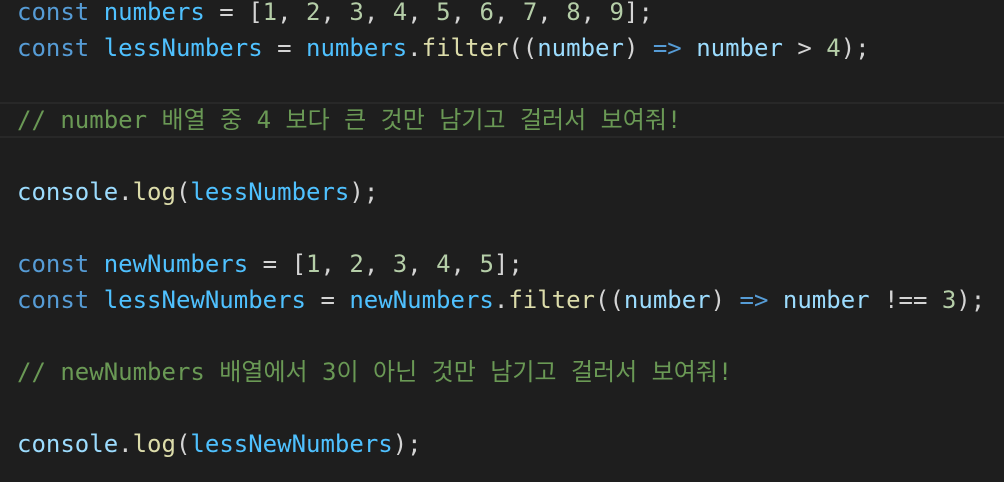 The image size is (1004, 482). I want to click on code-line-current: // number 배열 중 4 보다 큰 것만 남기고 걸러서 보여줘!, so click(502, 120).